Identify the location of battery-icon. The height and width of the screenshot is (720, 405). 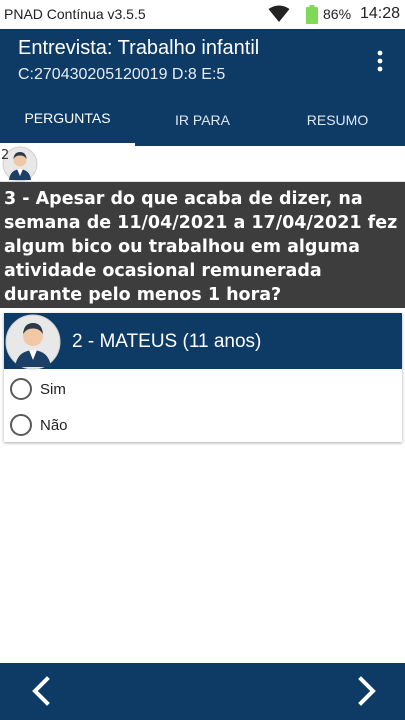
(312, 14).